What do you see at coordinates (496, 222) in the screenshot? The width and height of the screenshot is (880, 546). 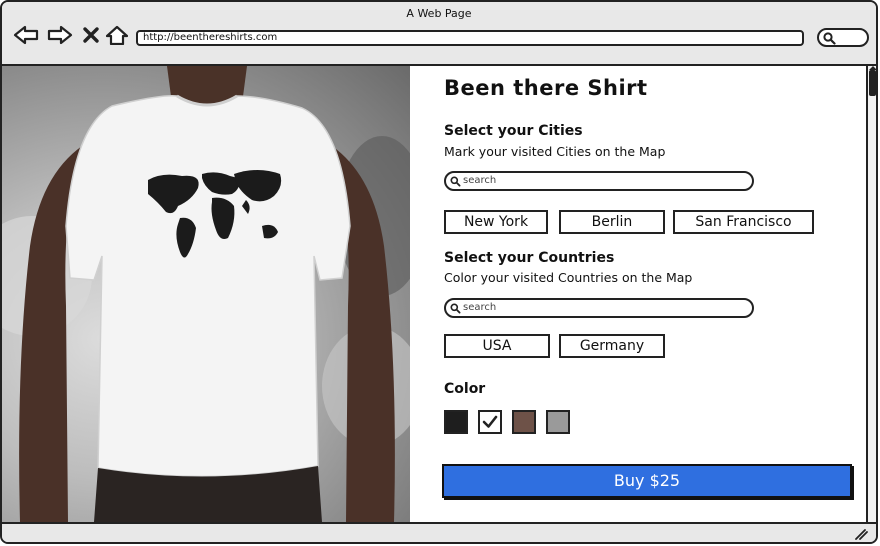 I see `city-chip-new-york: New York` at bounding box center [496, 222].